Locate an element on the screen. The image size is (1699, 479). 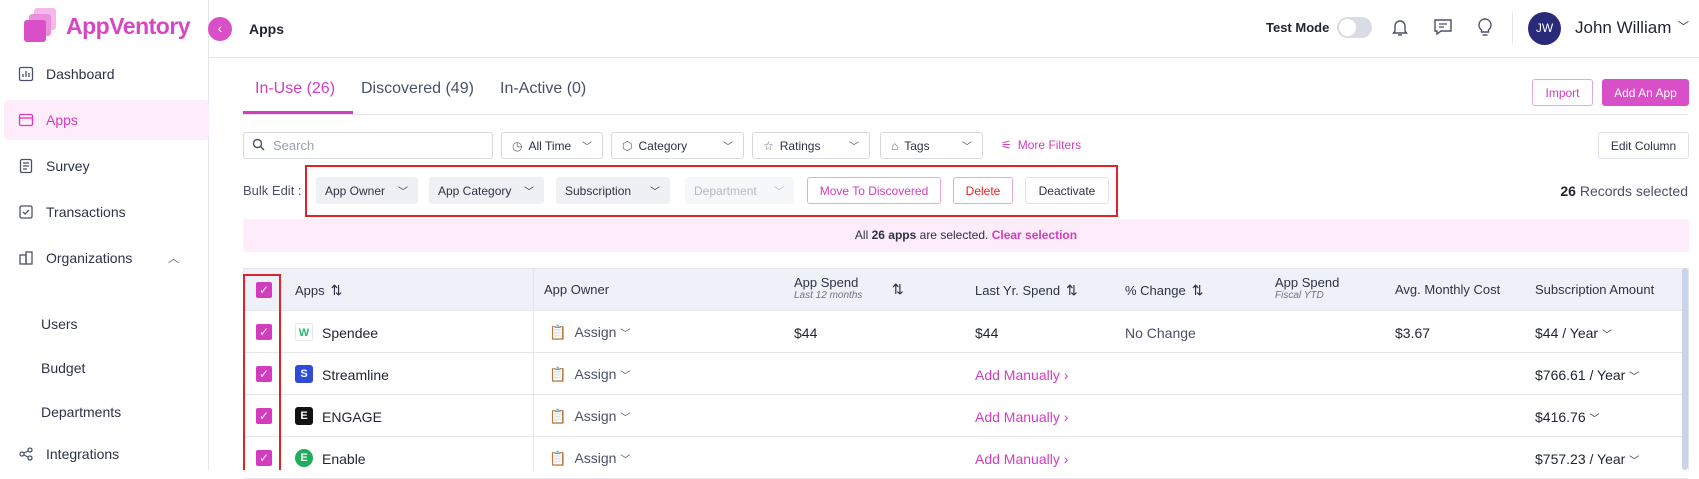
highlight-box-checkboxes is located at coordinates (262, 372).